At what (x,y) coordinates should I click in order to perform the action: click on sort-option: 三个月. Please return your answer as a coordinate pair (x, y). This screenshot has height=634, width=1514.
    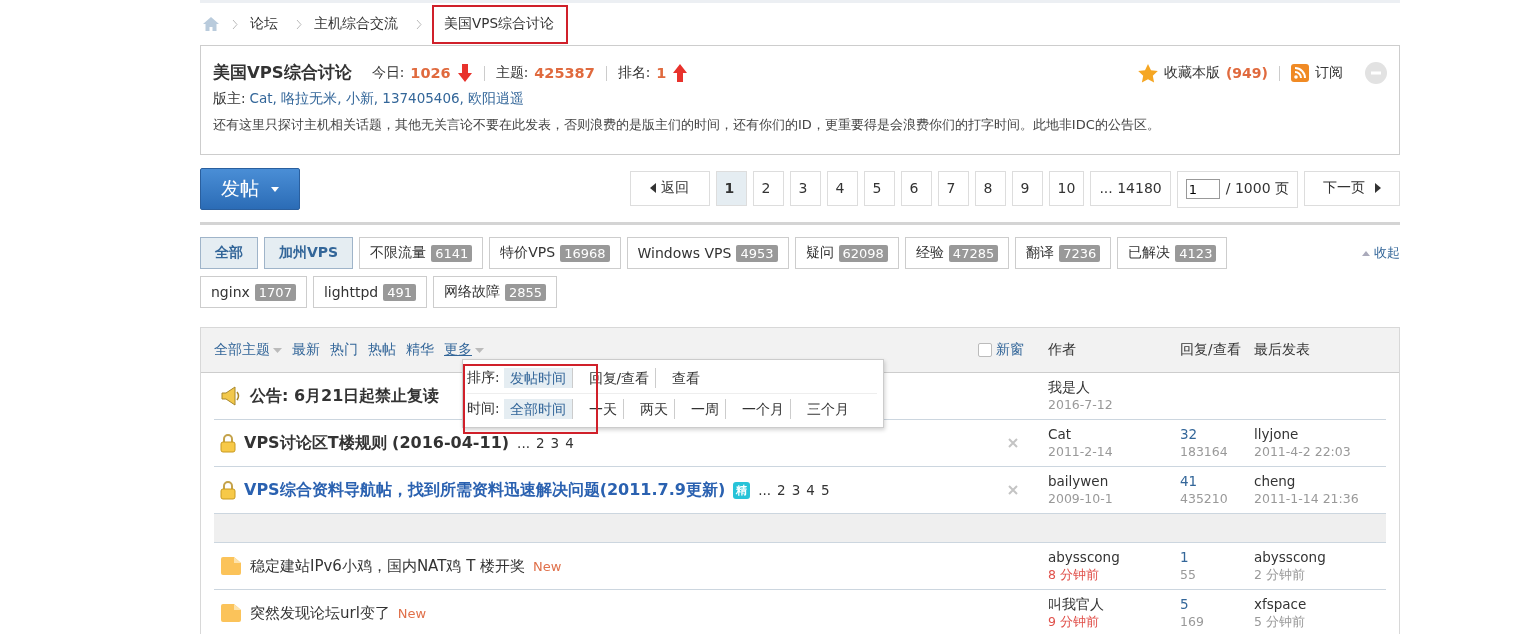
    Looking at the image, I should click on (827, 409).